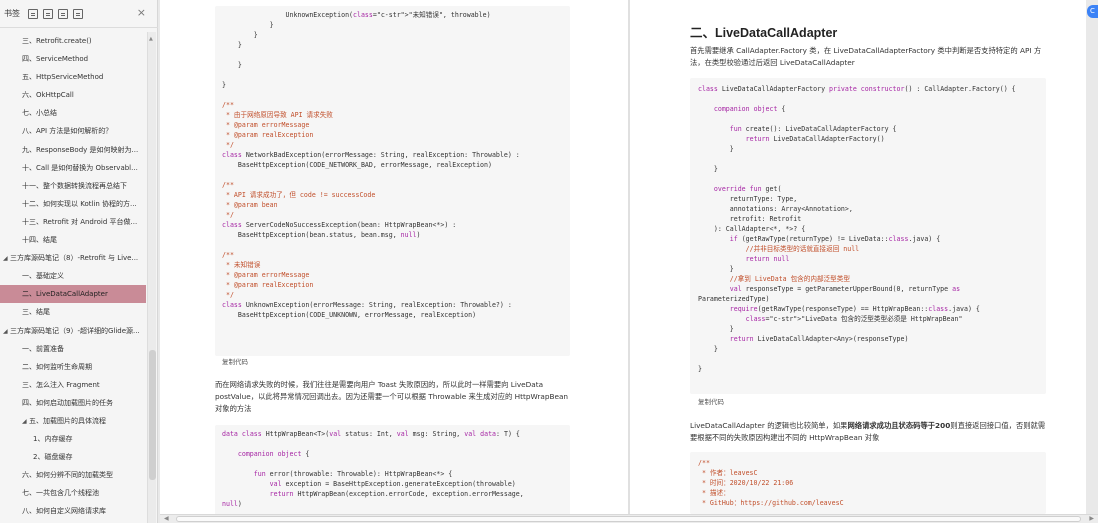  I want to click on bookmark-item: 1、内存缓存, so click(73, 439).